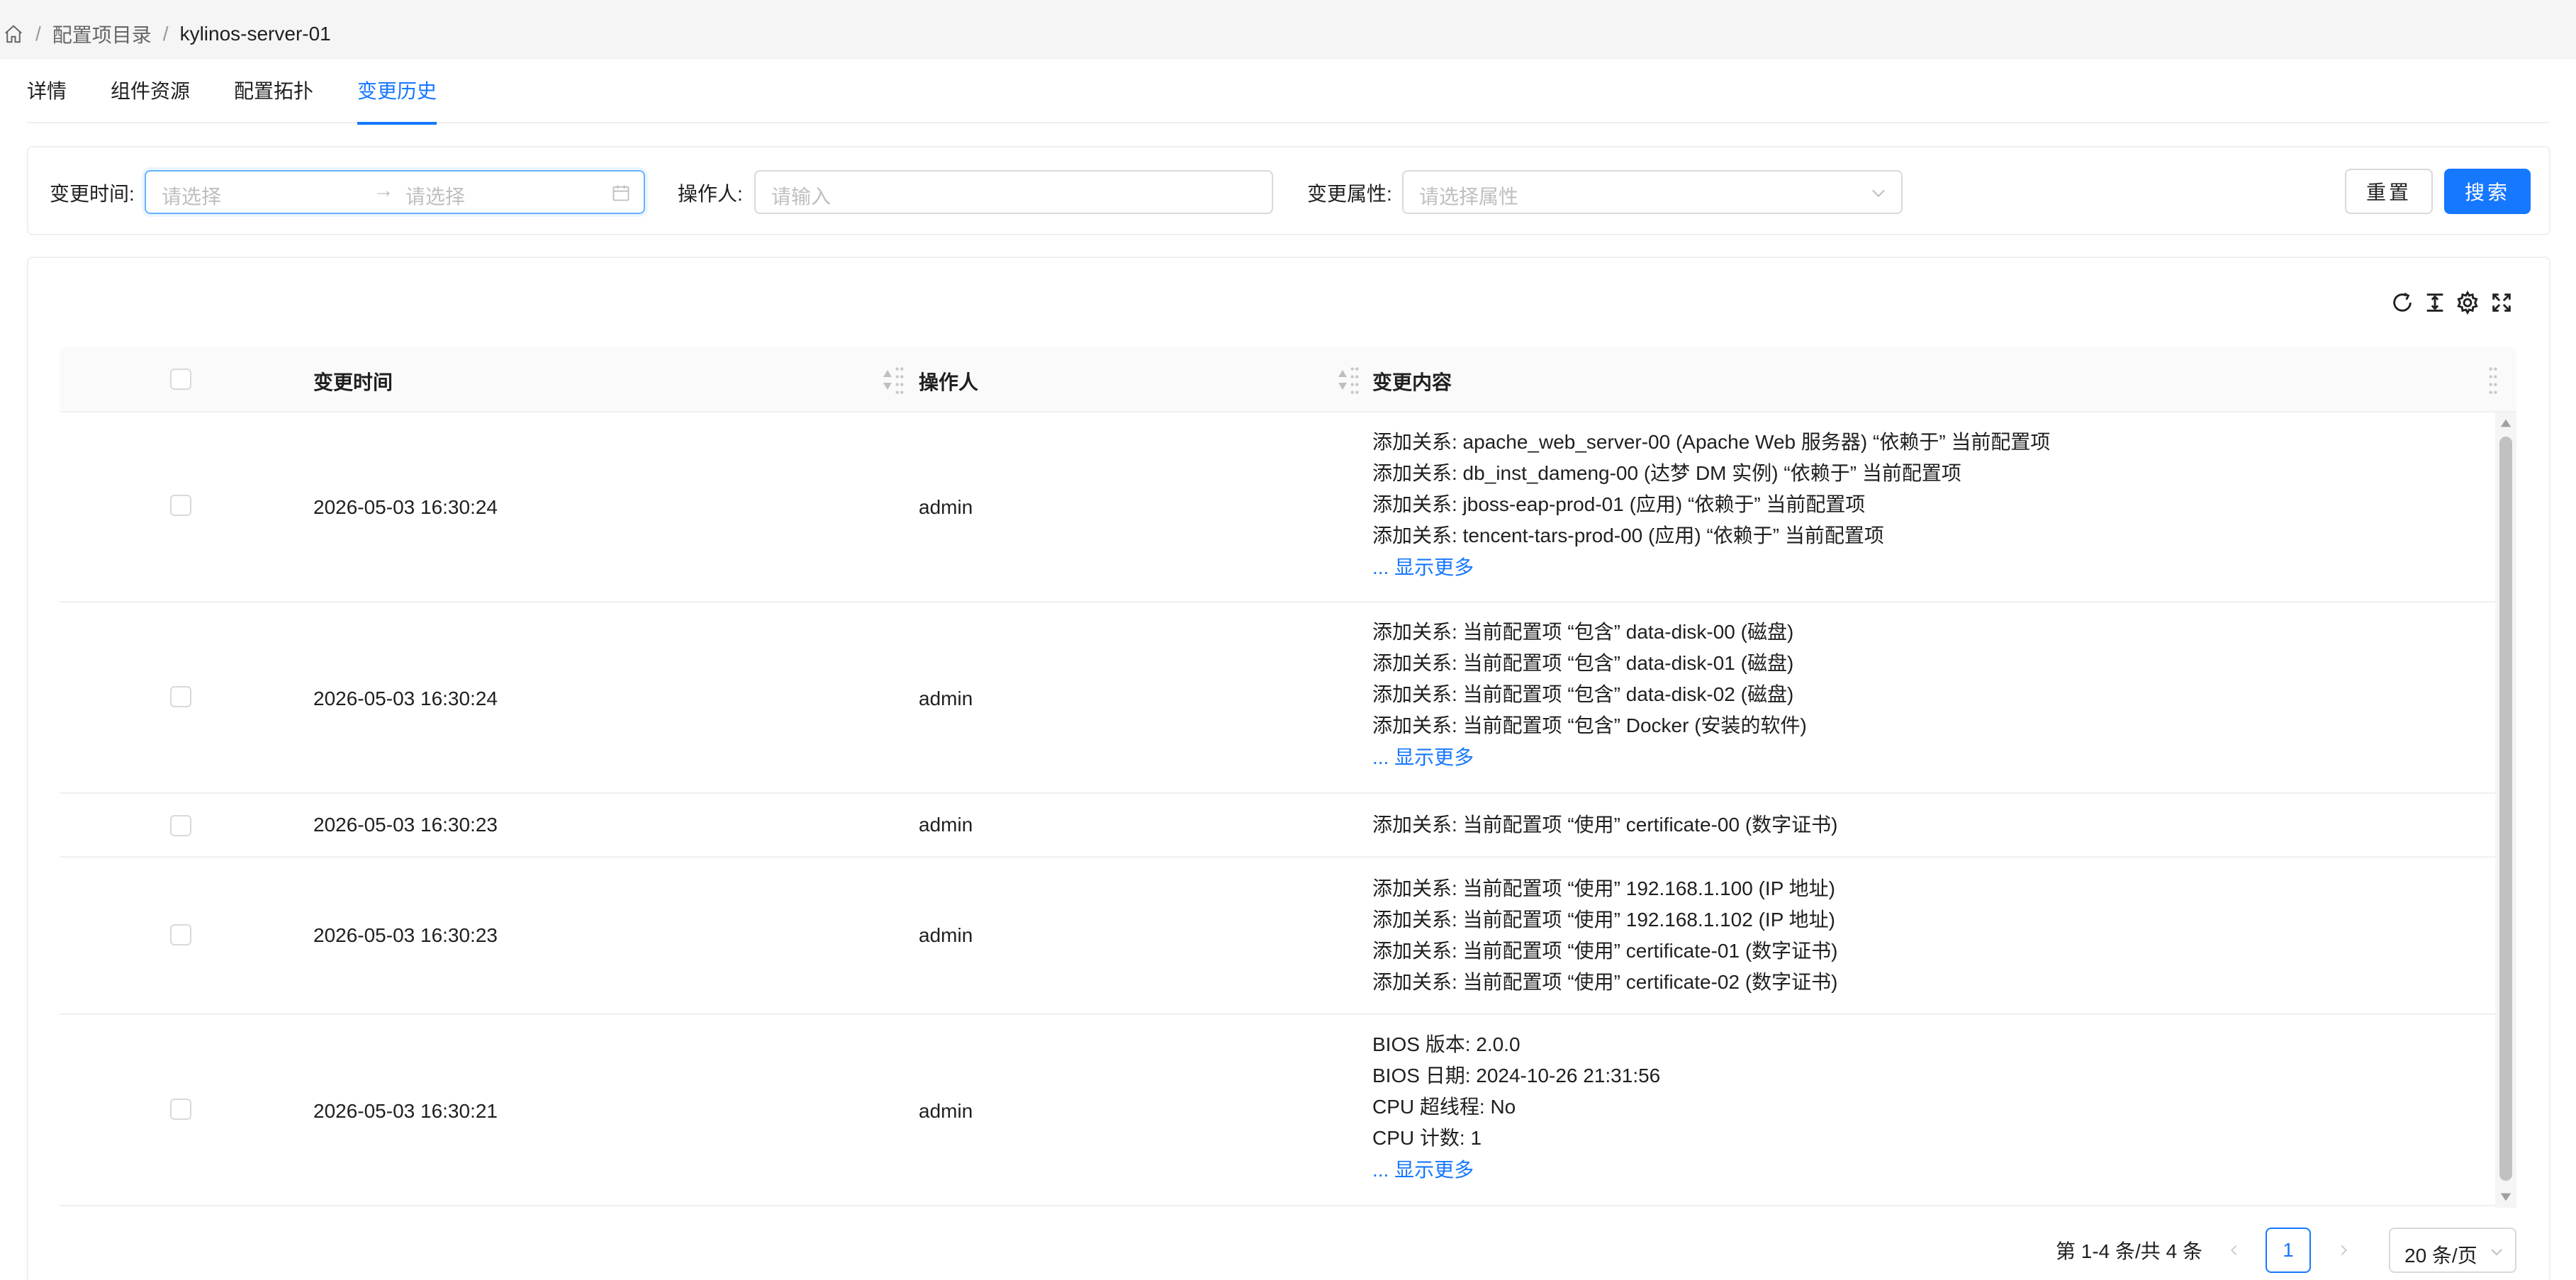 The height and width of the screenshot is (1280, 2576). I want to click on change-line: 添加关系: 当前配置项 “包含” data-disk-01 (磁盘), so click(1583, 663).